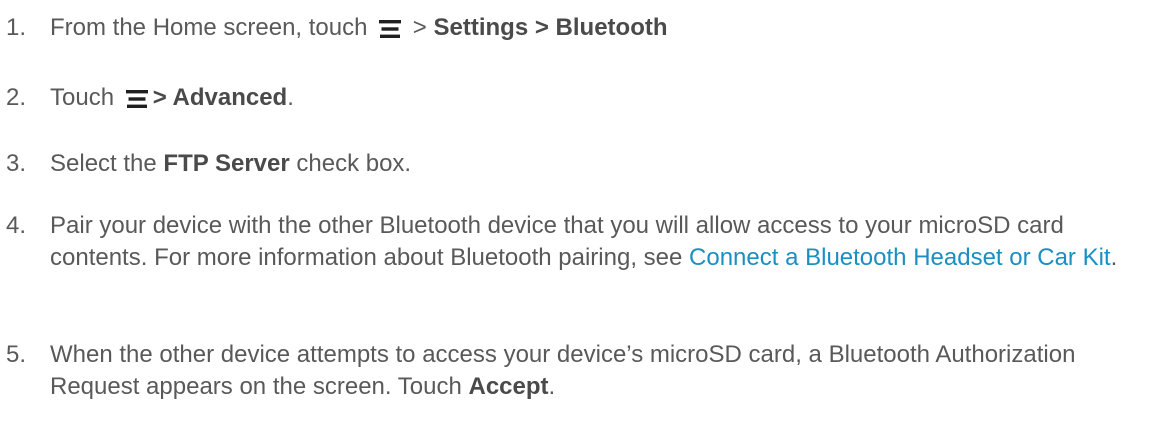 This screenshot has height=423, width=1157. Describe the element at coordinates (16, 27) in the screenshot. I see `step-number: 1.` at that location.